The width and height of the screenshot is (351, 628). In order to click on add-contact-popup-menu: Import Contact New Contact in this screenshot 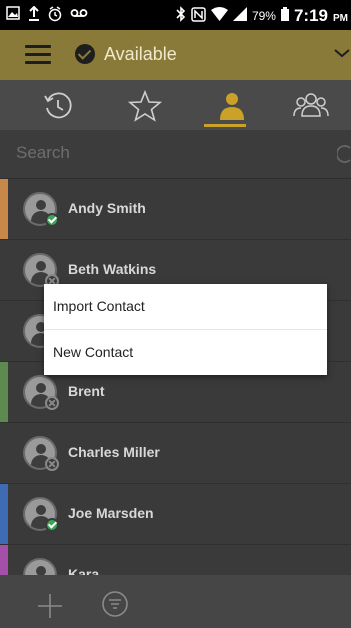, I will do `click(185, 329)`.